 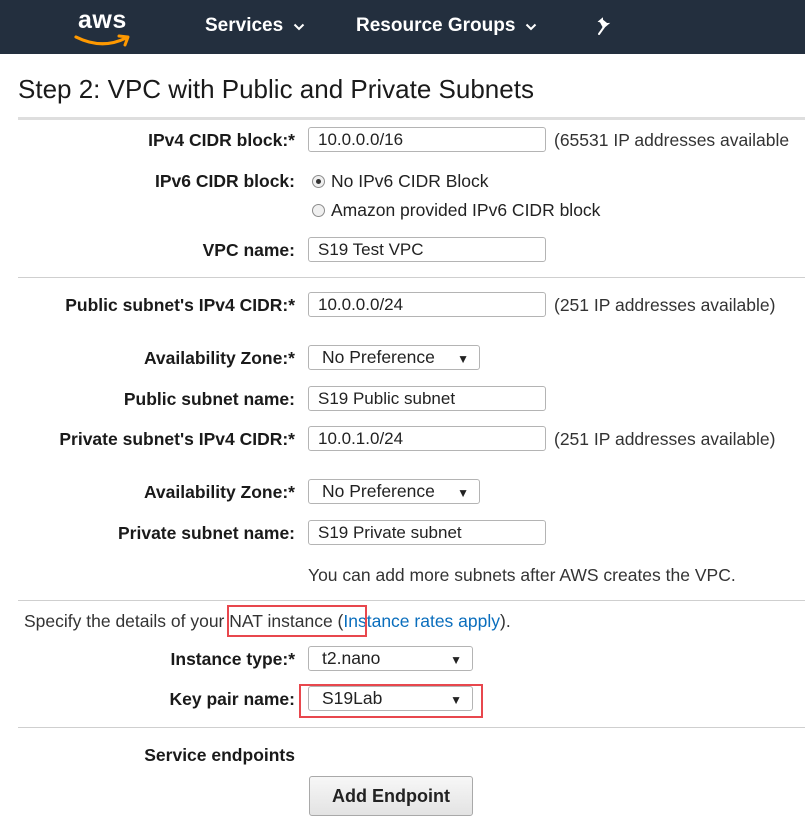 What do you see at coordinates (436, 26) in the screenshot?
I see `resource-groups-menu-label: Resource Groups` at bounding box center [436, 26].